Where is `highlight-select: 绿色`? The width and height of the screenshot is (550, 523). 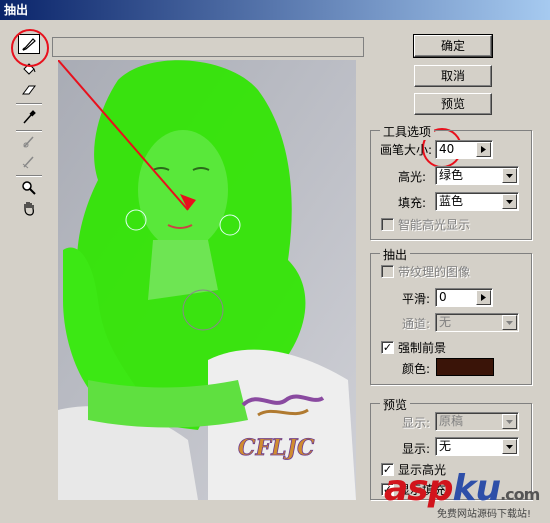 highlight-select: 绿色 is located at coordinates (477, 175).